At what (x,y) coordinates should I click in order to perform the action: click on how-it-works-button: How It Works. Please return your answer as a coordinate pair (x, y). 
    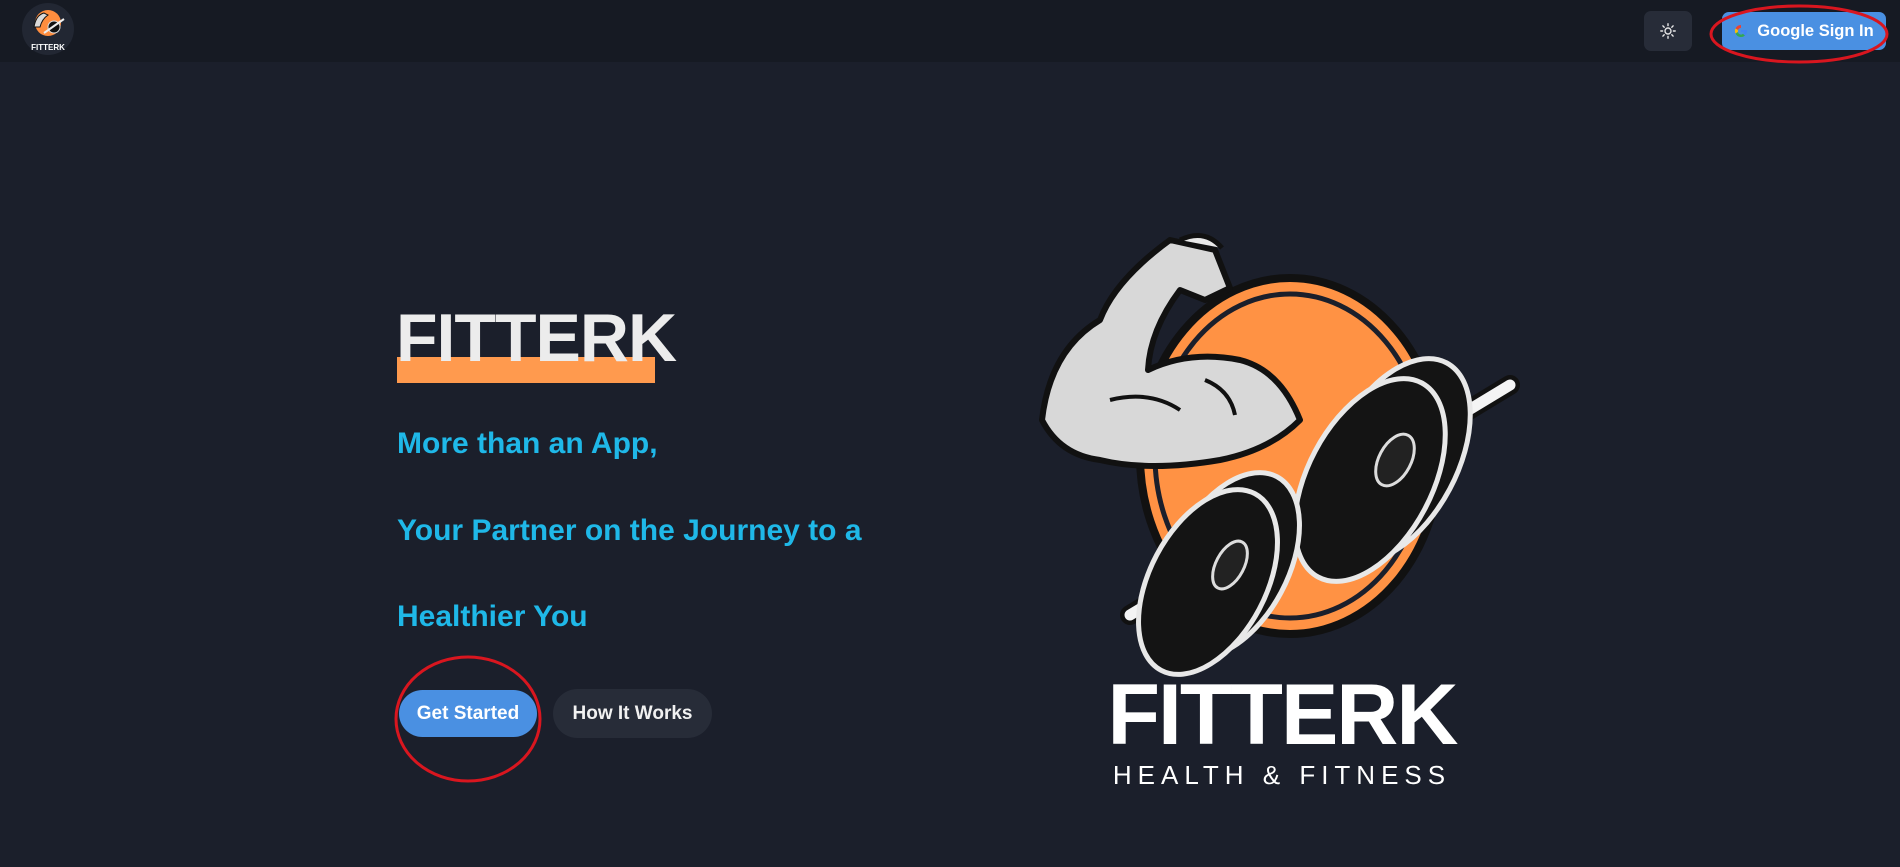
    Looking at the image, I should click on (632, 713).